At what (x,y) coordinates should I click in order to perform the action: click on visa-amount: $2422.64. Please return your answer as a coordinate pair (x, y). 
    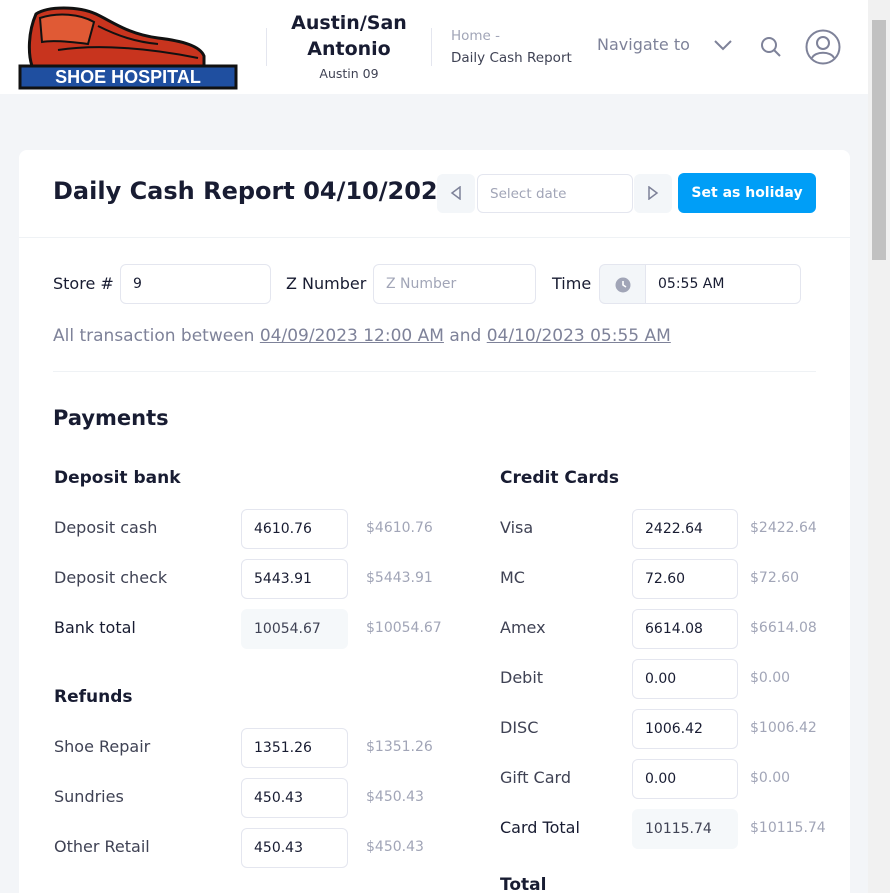
    Looking at the image, I should click on (783, 528).